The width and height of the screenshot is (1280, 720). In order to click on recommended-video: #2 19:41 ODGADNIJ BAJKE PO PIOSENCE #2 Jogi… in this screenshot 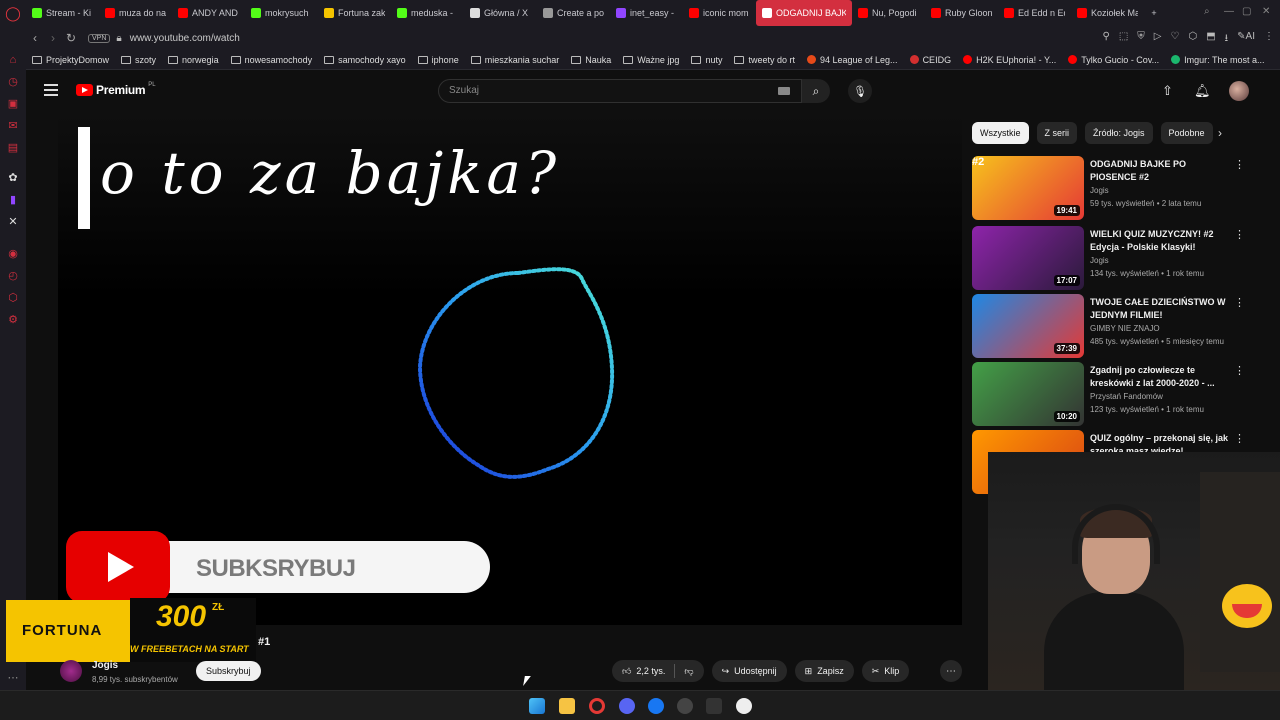, I will do `click(1112, 188)`.